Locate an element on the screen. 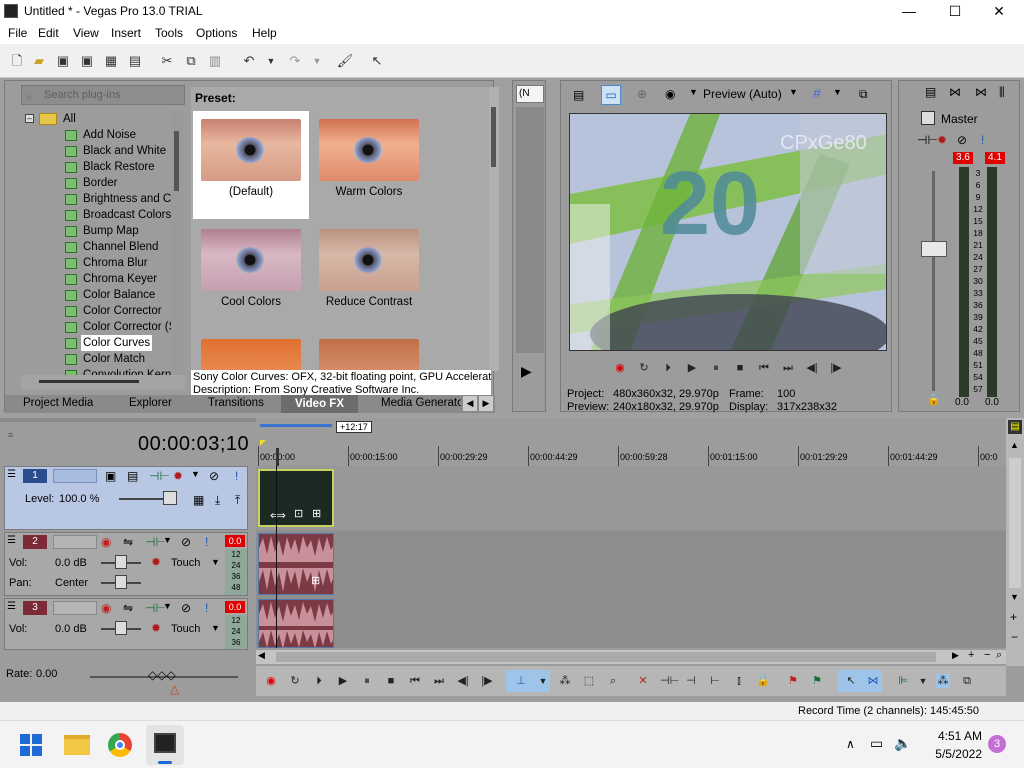 This screenshot has height=768, width=1024. redo-dropdown-icon: ▼ is located at coordinates (317, 61).